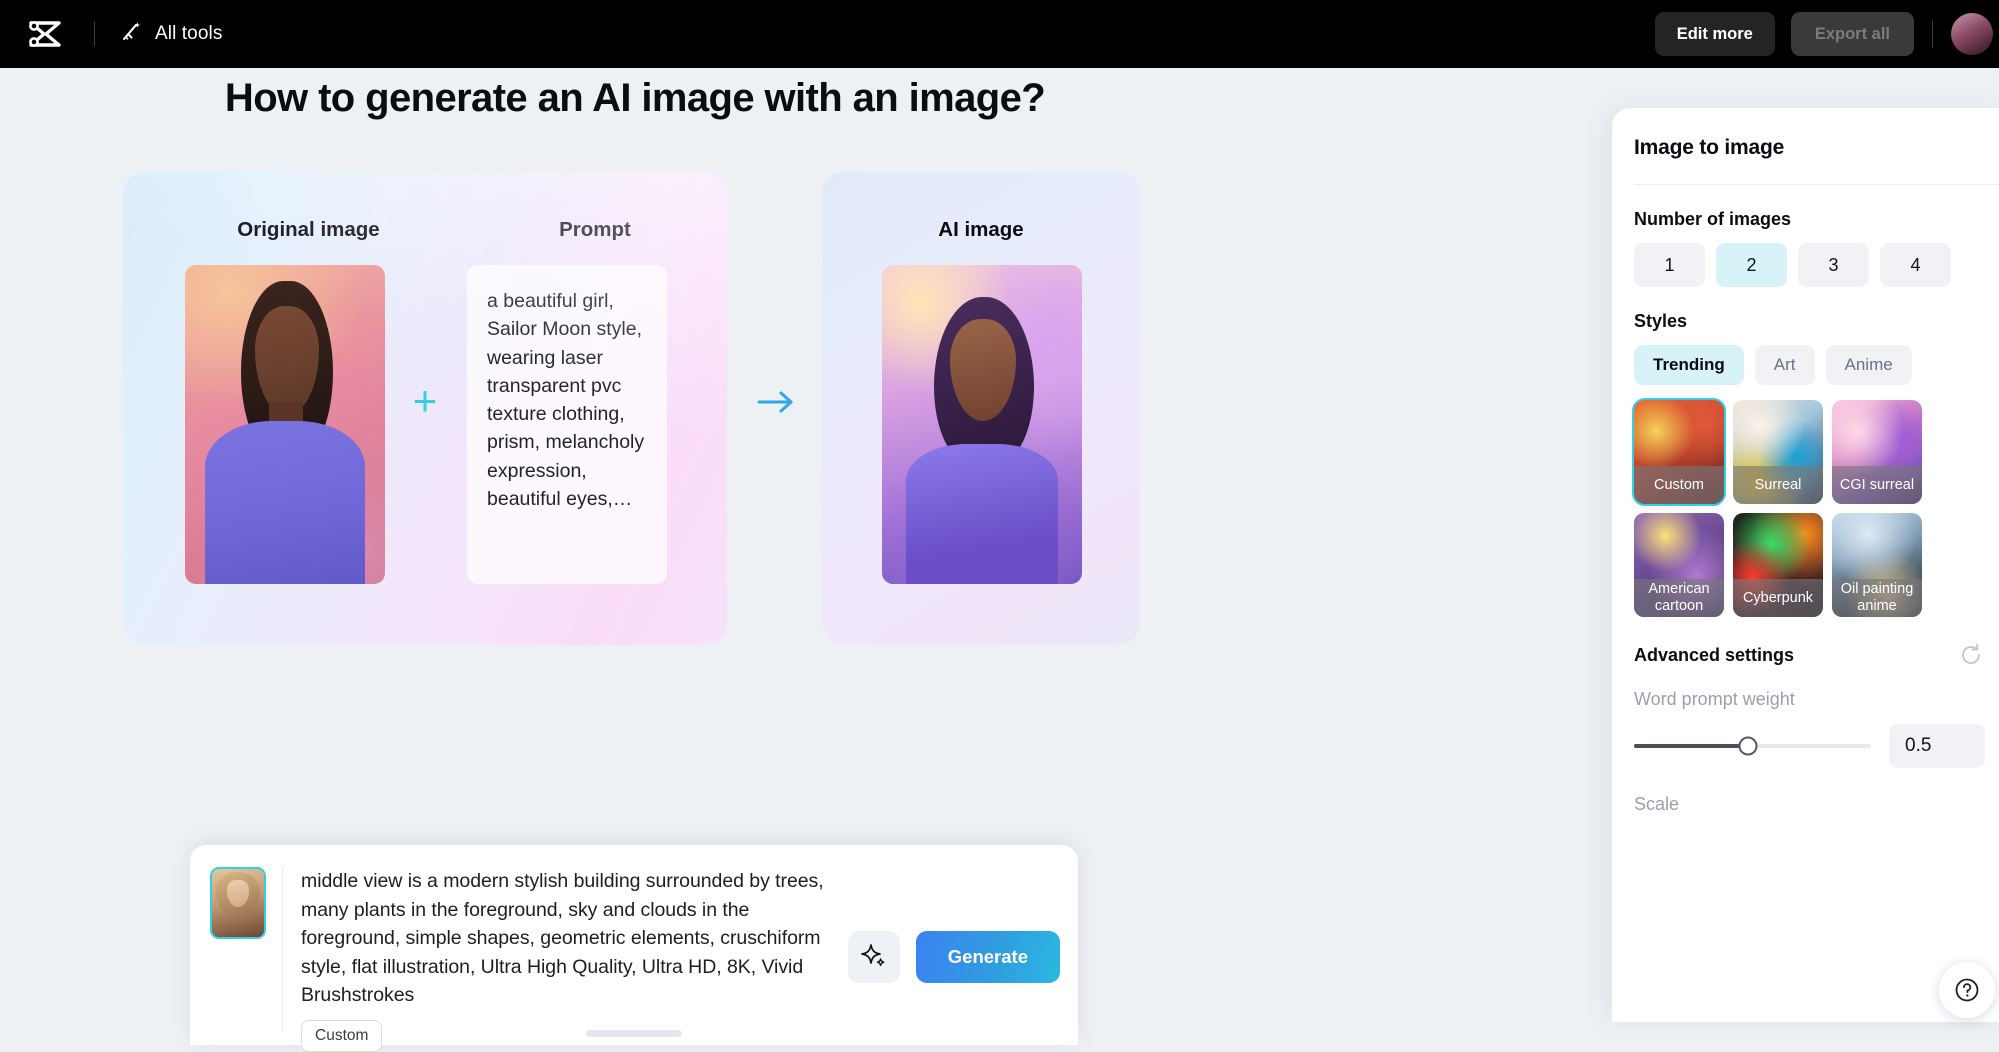  I want to click on style-caption: CGI surreal, so click(1877, 485).